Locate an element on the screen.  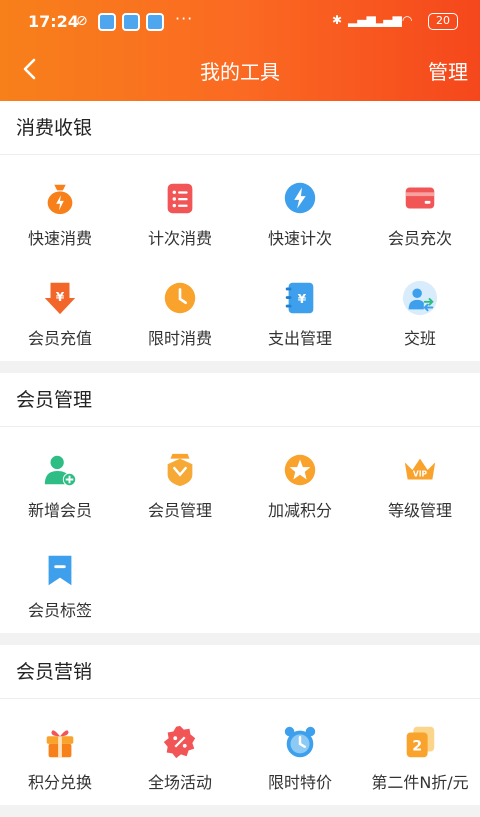
handover-icon is located at coordinates (420, 298).